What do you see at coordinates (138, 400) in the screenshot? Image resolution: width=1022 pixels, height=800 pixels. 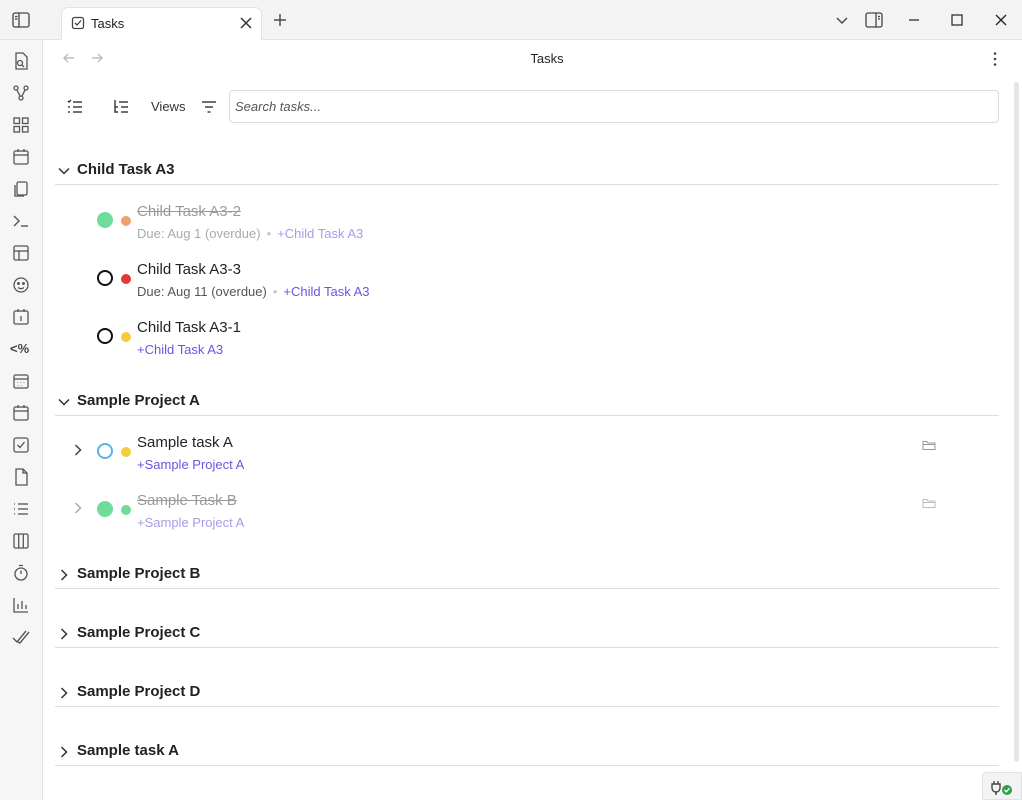 I see `group-title: Sample Project A` at bounding box center [138, 400].